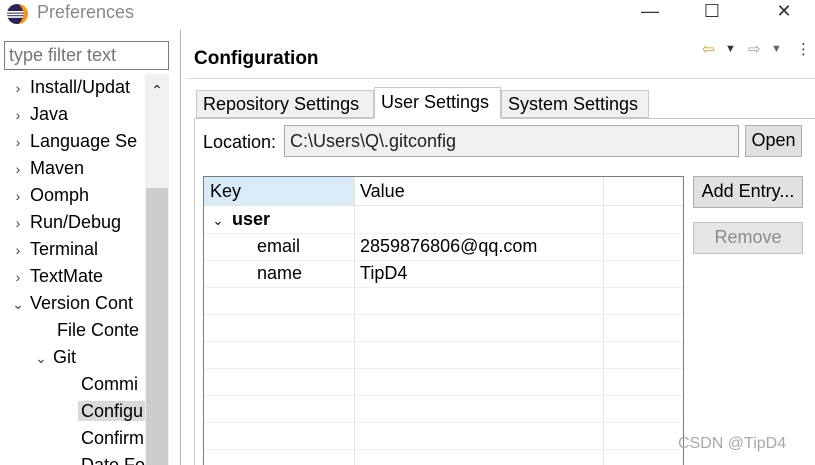  I want to click on more-icon: ⋮, so click(803, 49).